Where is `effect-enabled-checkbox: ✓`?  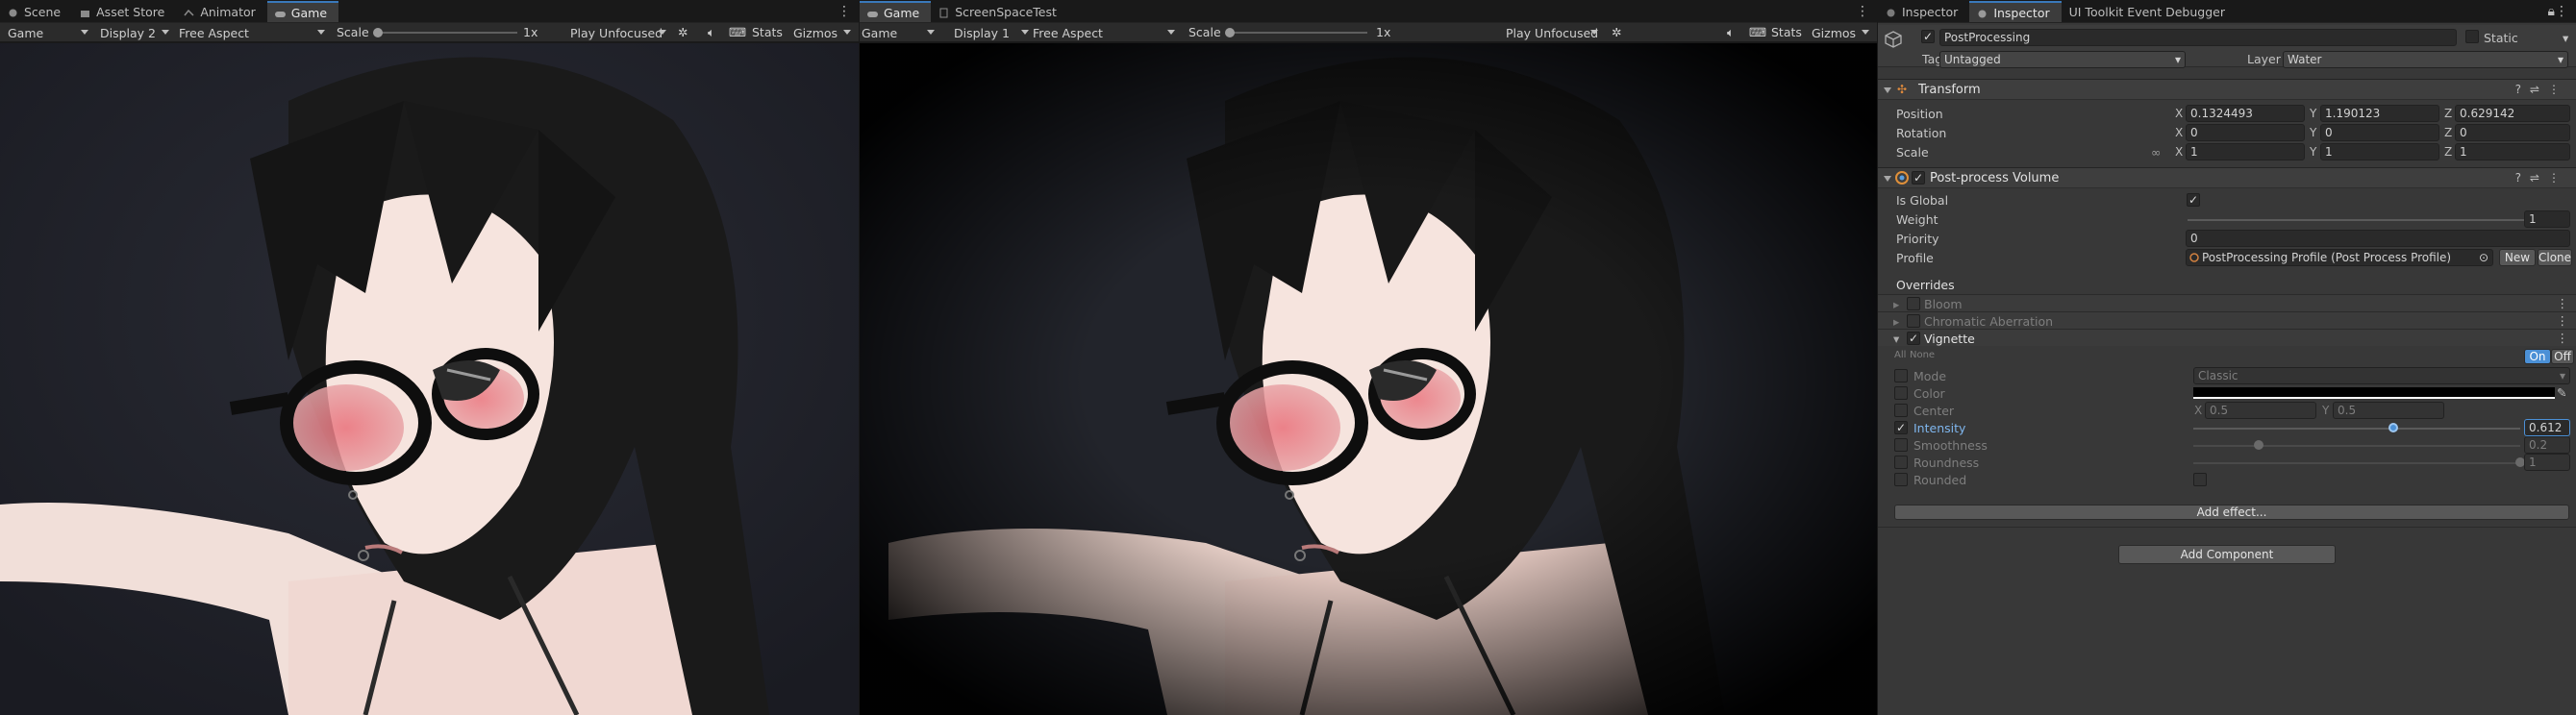 effect-enabled-checkbox: ✓ is located at coordinates (1913, 338).